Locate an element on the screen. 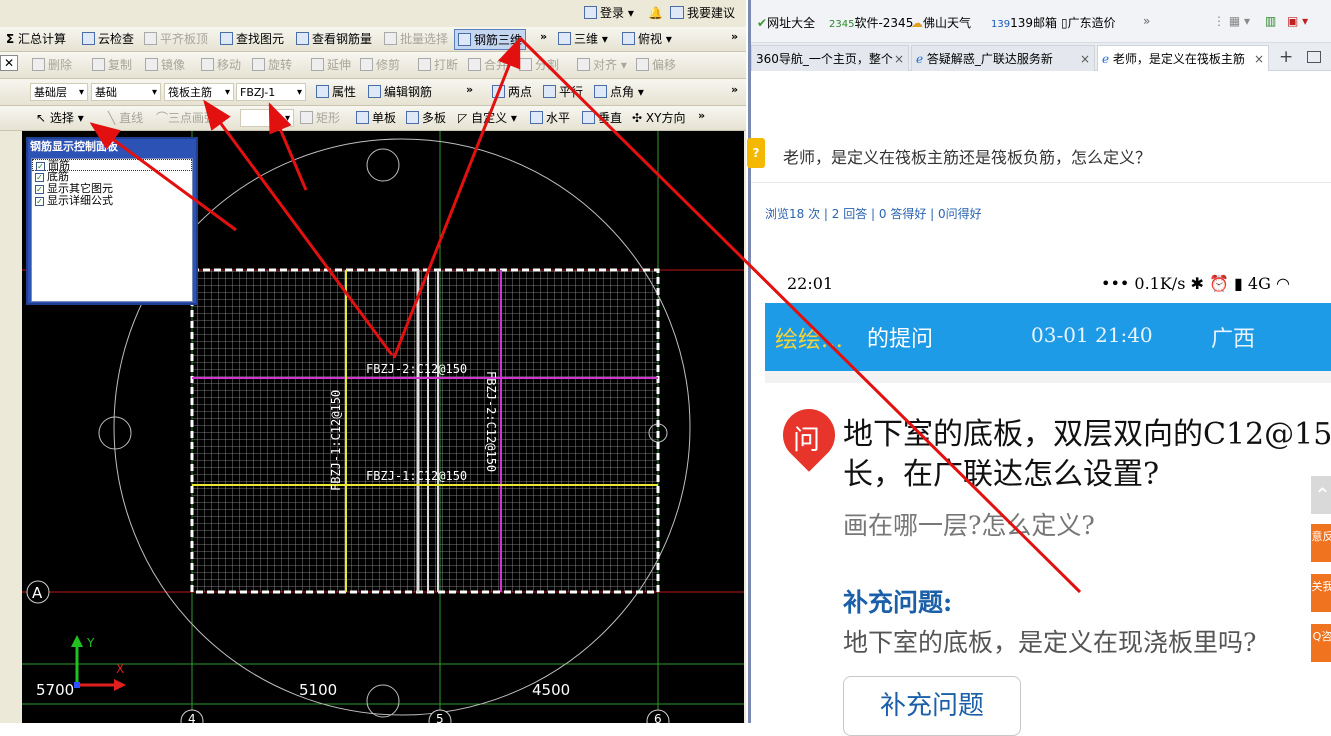 The image size is (1331, 736). arrow-to-layer is located at coordinates (163, 177).